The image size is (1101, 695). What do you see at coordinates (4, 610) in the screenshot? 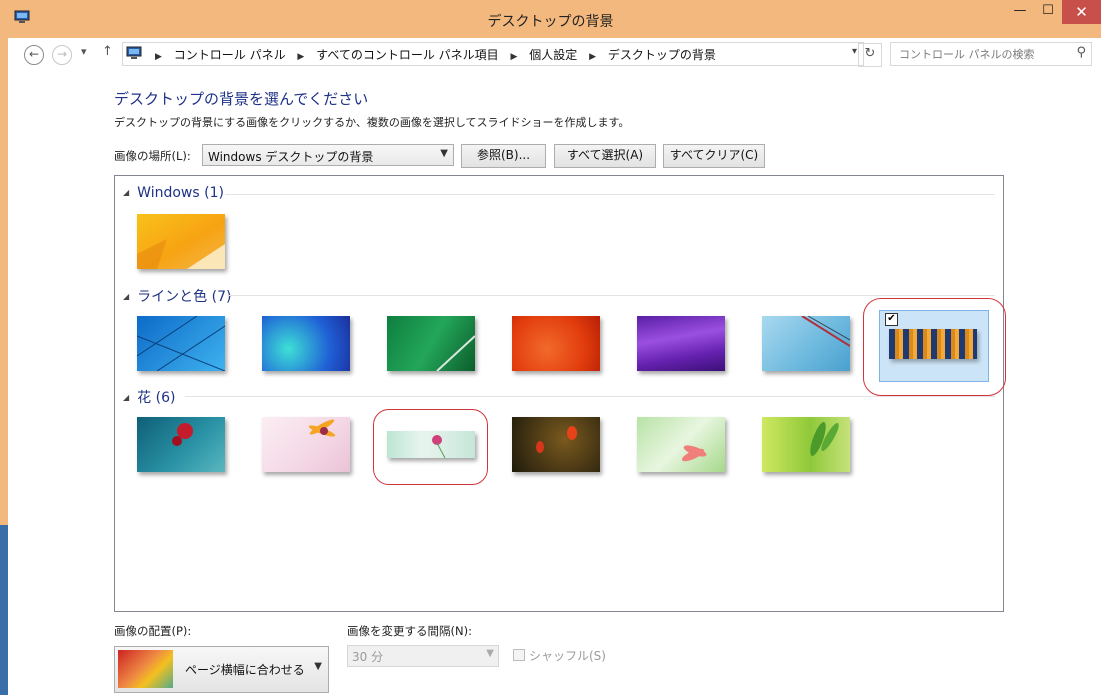
I see `desktop-edge` at bounding box center [4, 610].